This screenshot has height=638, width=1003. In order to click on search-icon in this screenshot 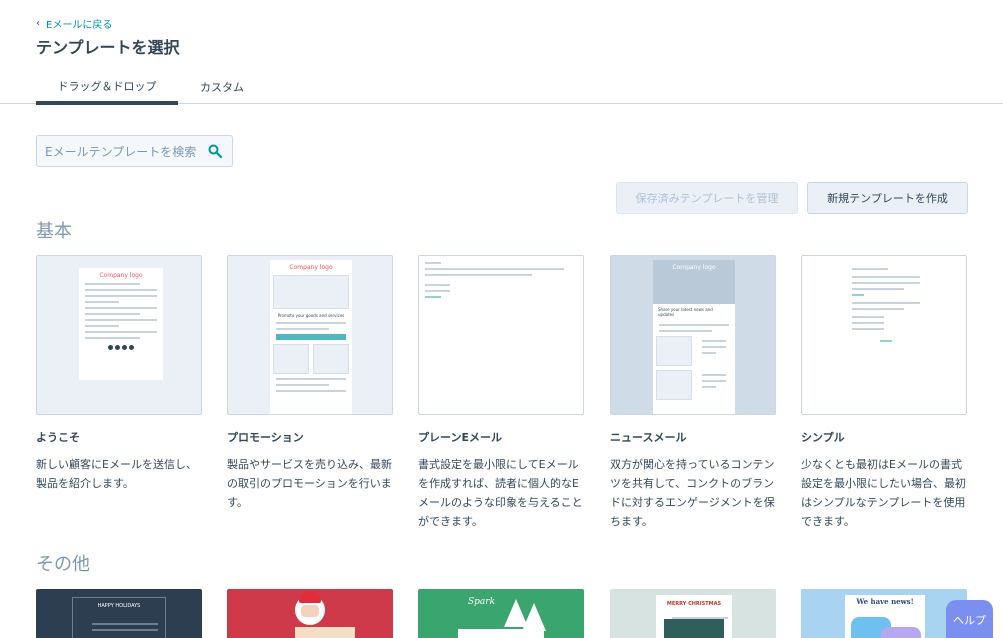, I will do `click(215, 151)`.